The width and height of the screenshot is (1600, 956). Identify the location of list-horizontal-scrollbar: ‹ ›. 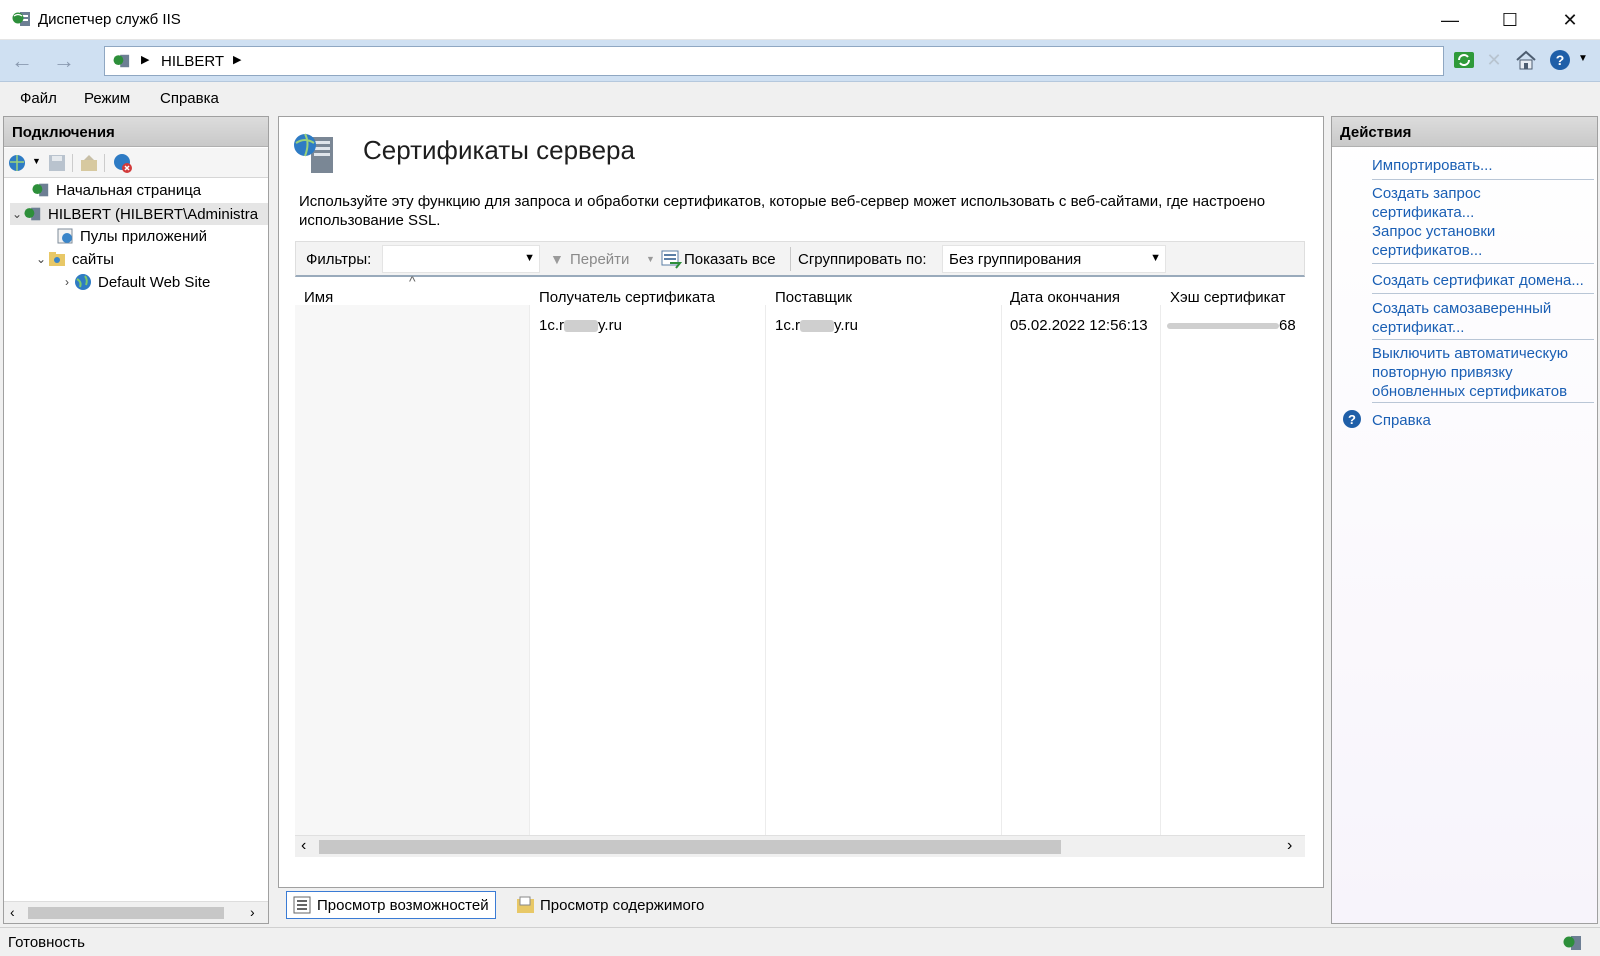
(800, 846).